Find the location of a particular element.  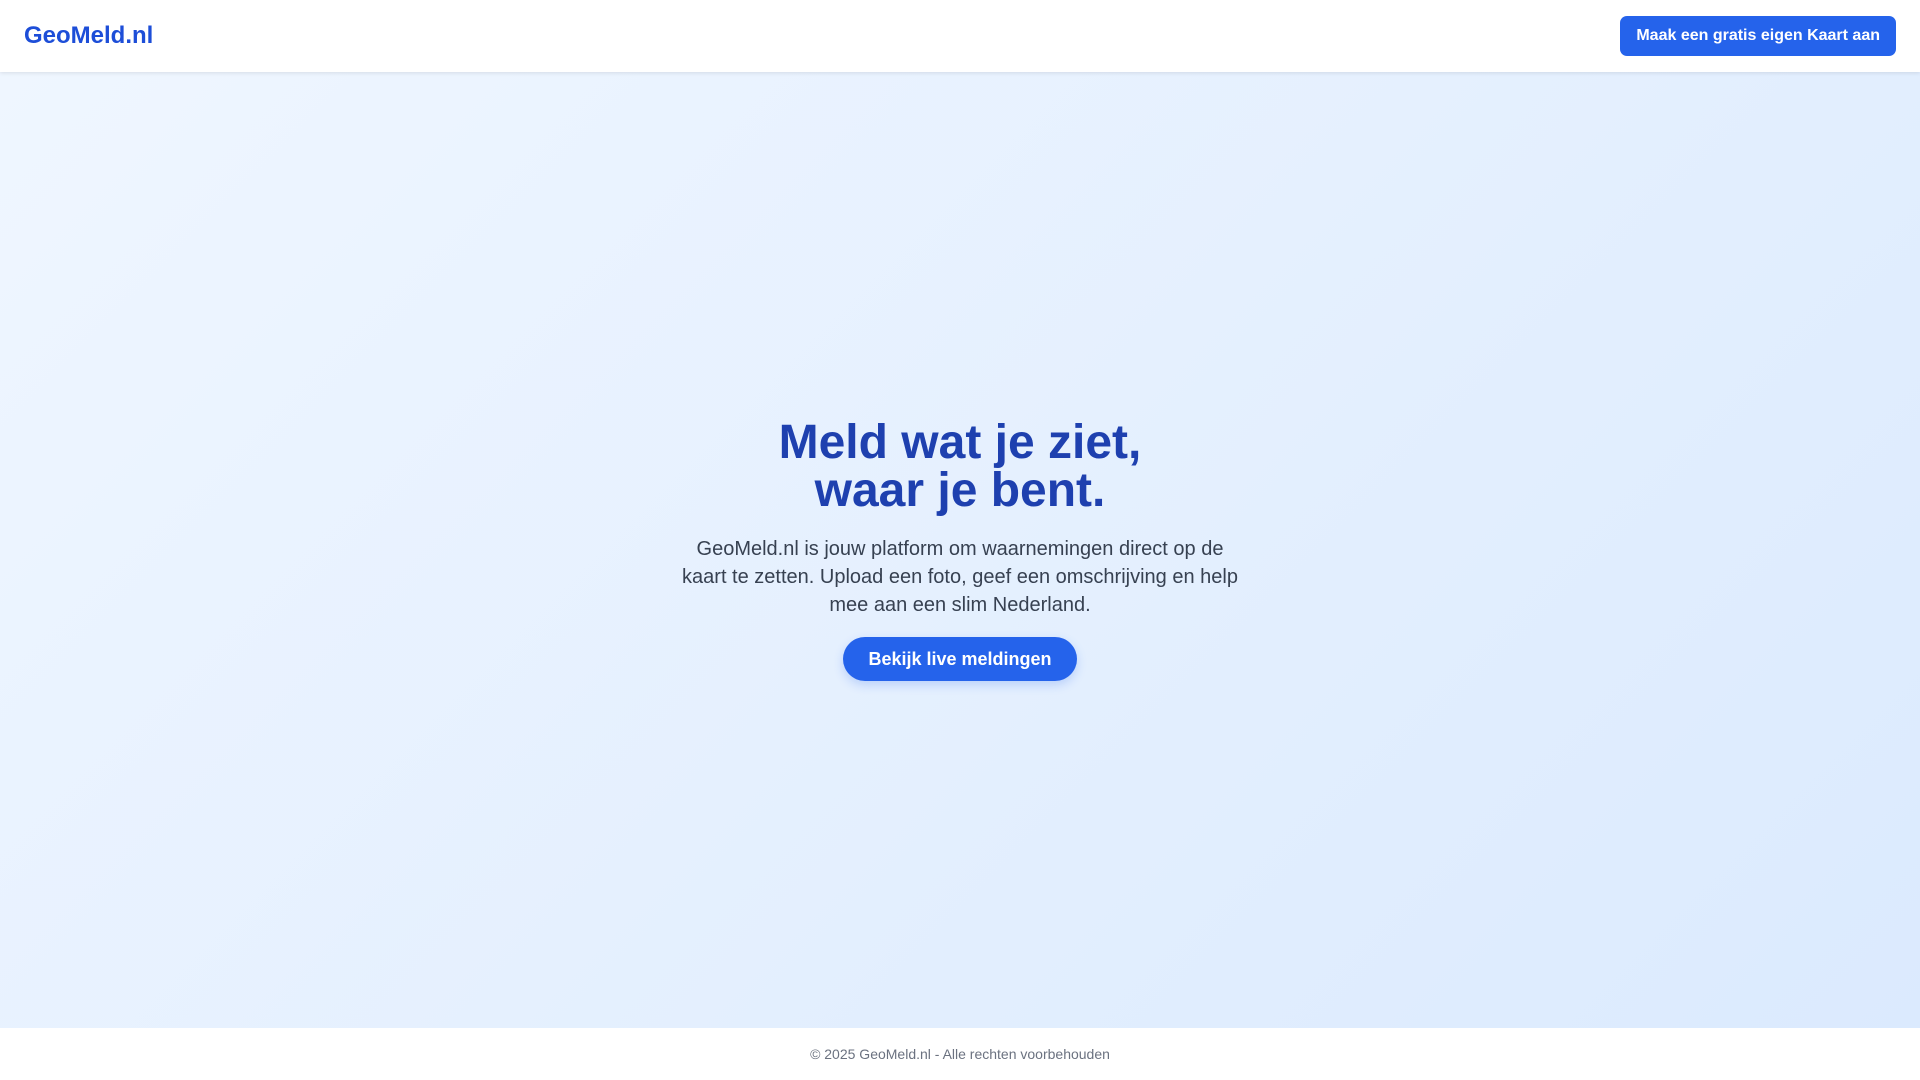

site-logo: GeoMeld.nl is located at coordinates (88, 36).